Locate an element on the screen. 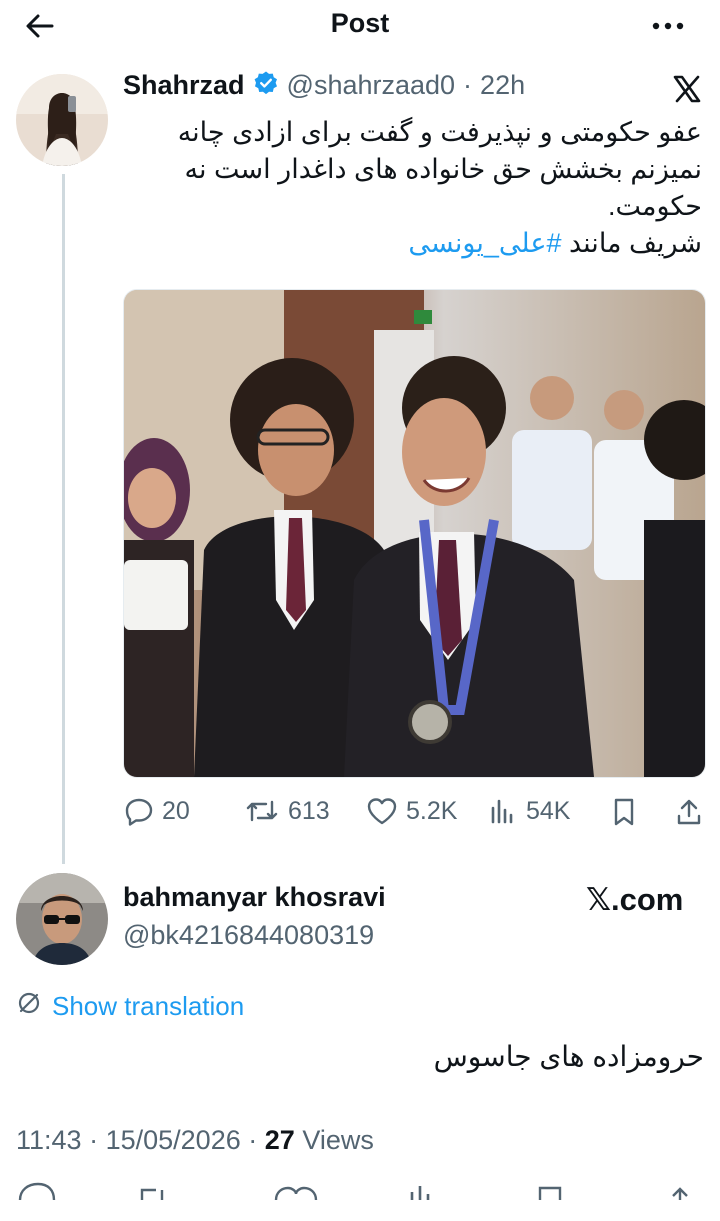 The width and height of the screenshot is (720, 1221). x-com-brand: 𝕏.com is located at coordinates (635, 899).